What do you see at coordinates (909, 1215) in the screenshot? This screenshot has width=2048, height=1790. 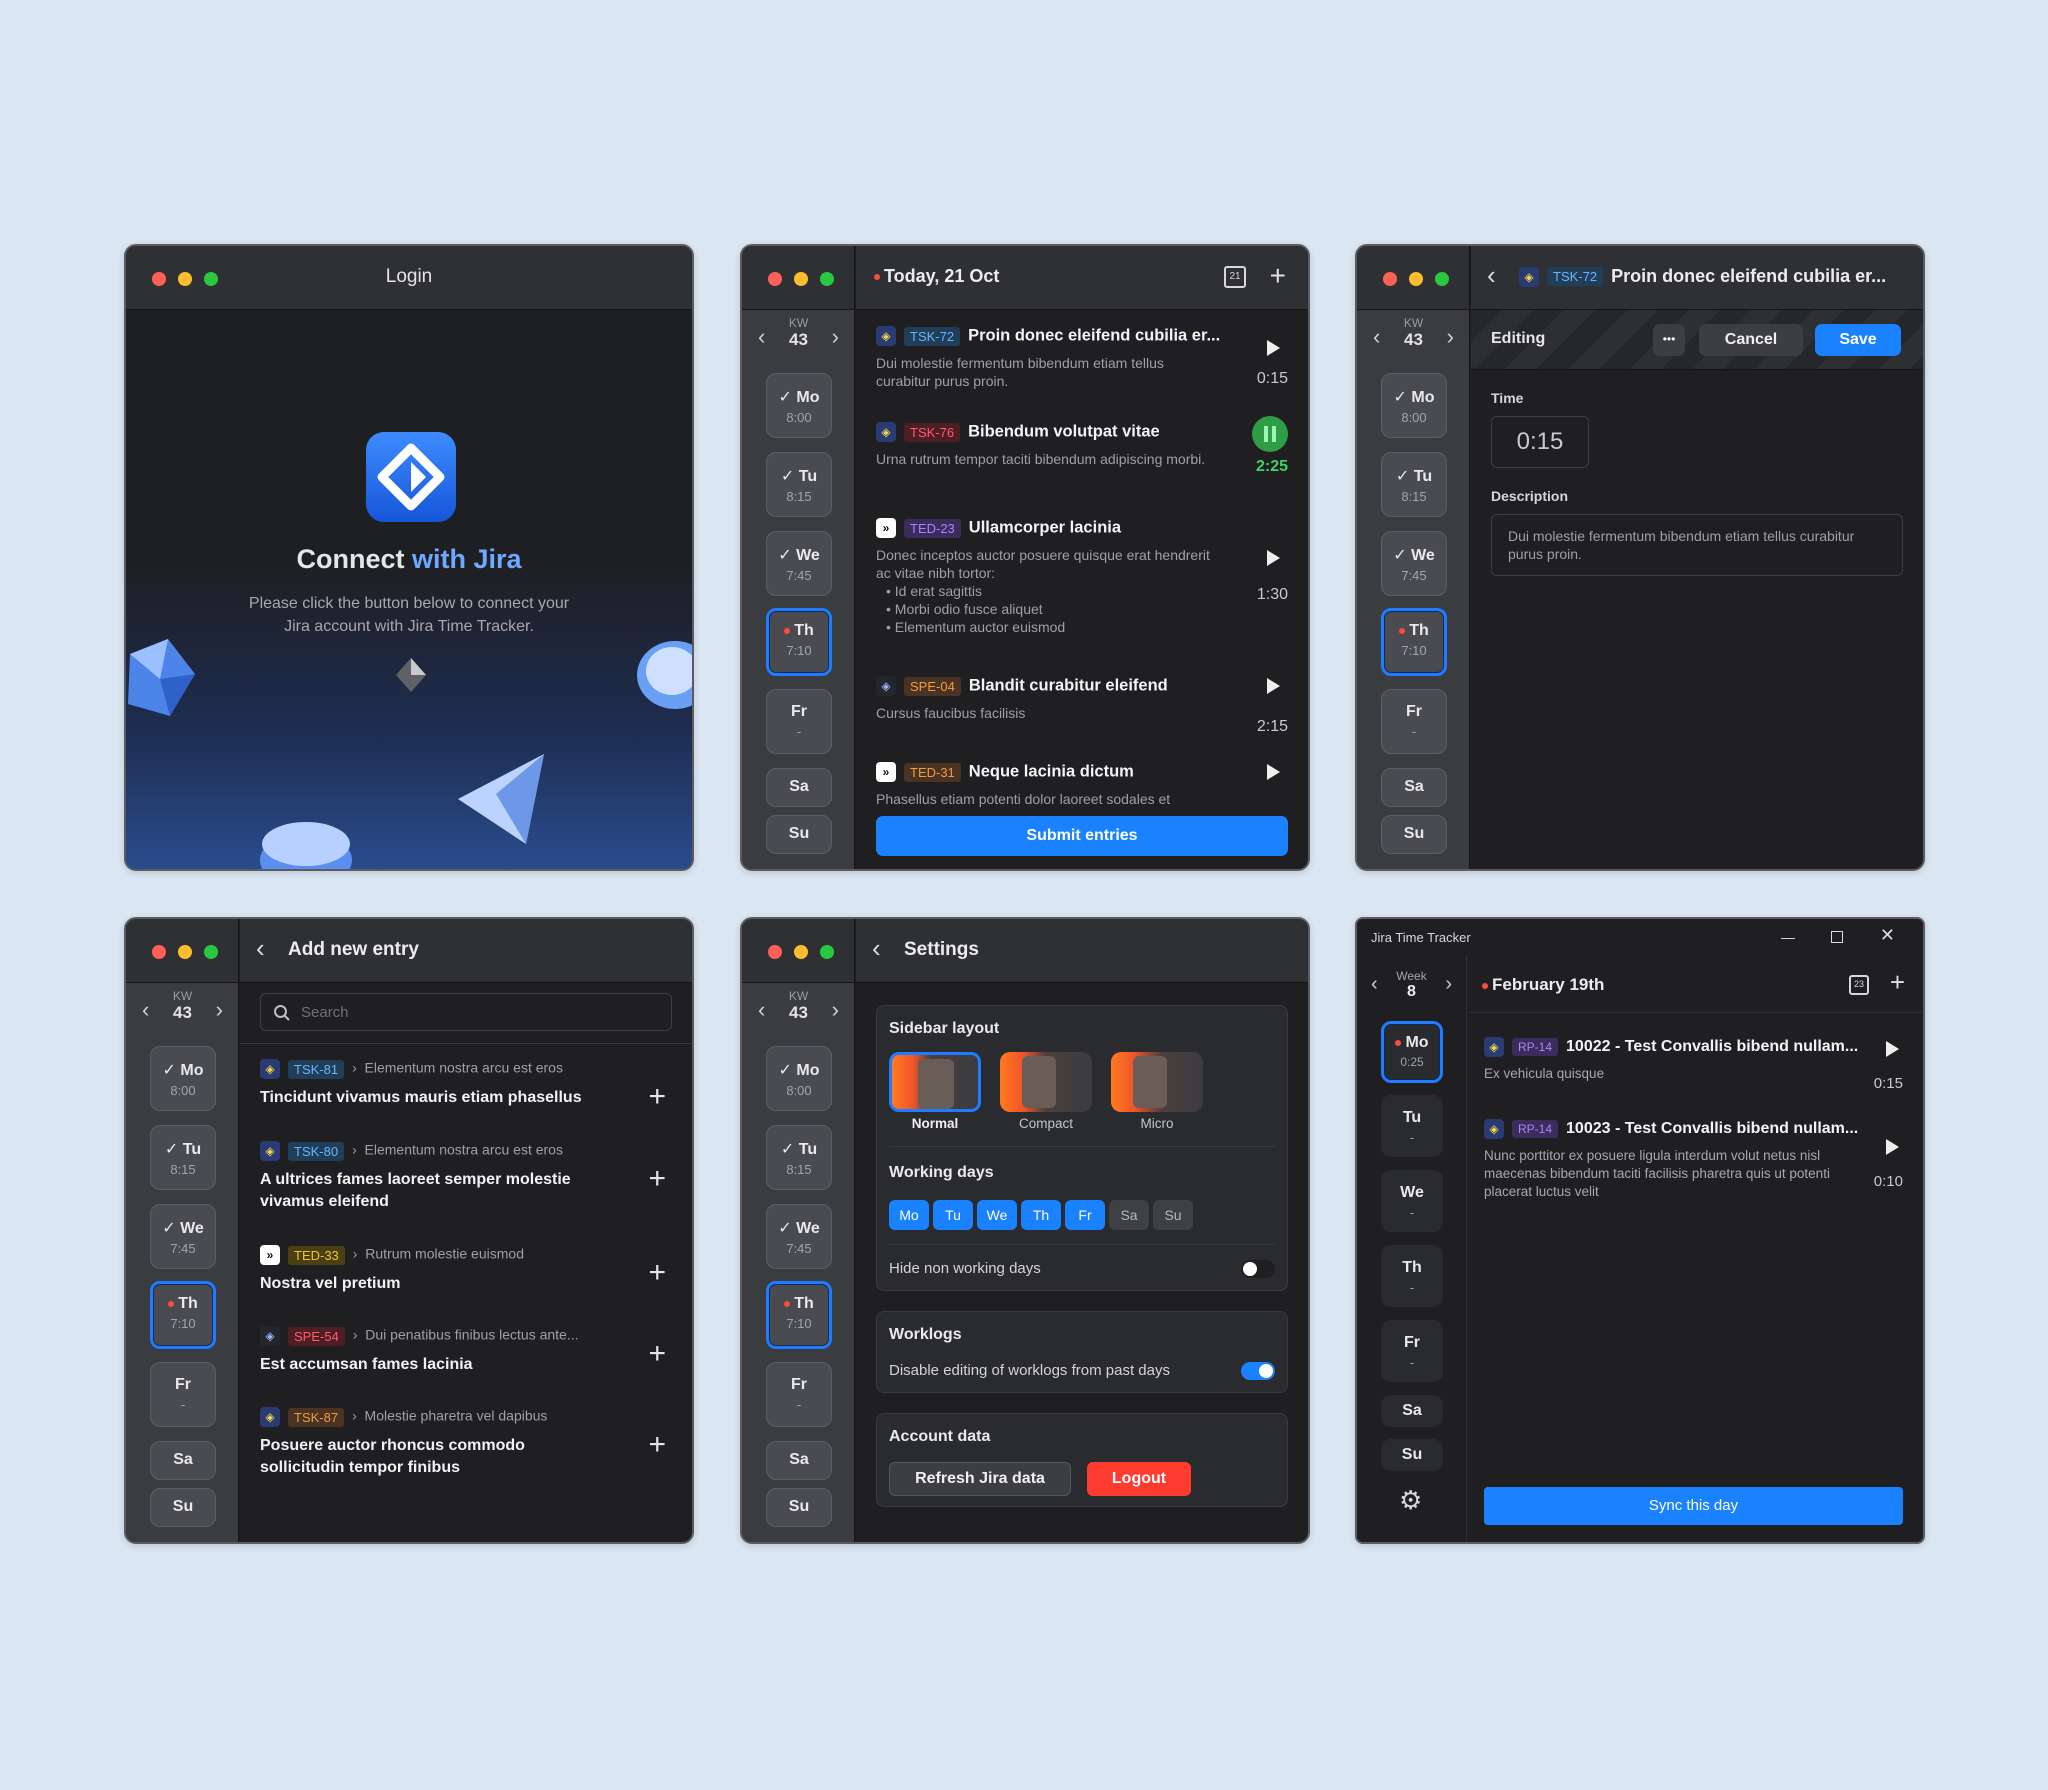 I see `working-day-mo: Mo` at bounding box center [909, 1215].